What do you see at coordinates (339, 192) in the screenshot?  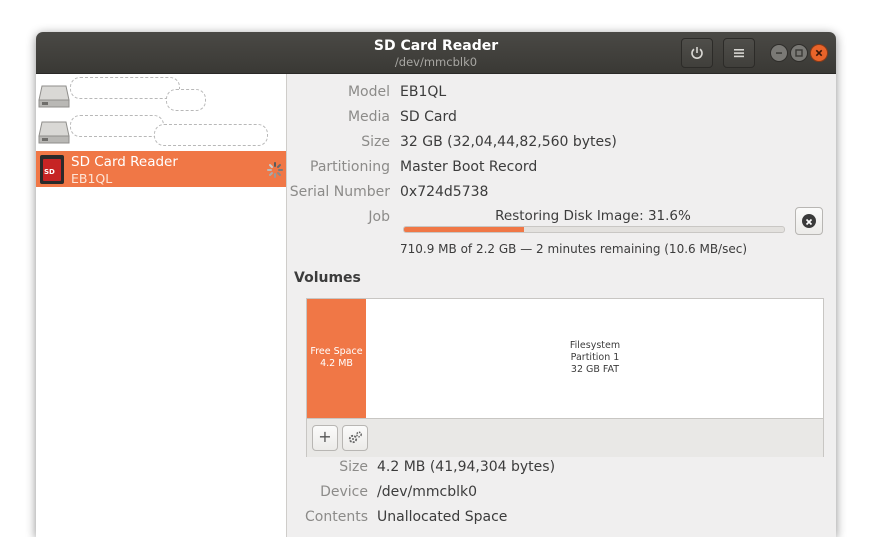 I see `serial-number-label: Serial Number` at bounding box center [339, 192].